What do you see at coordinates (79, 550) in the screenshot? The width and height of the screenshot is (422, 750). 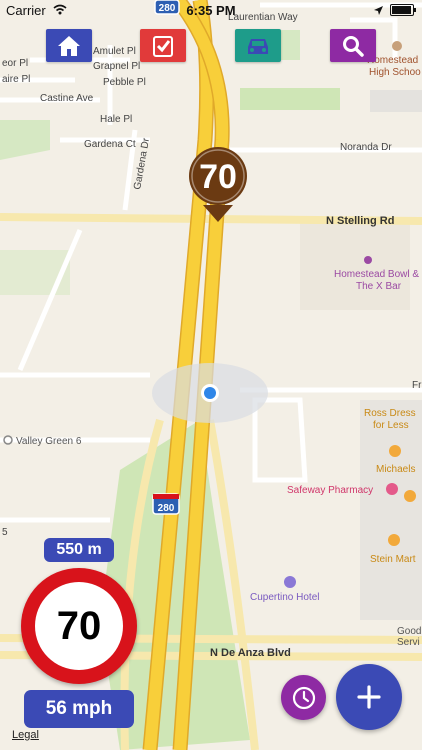 I see `distance-to-camera-badge: 550 m` at bounding box center [79, 550].